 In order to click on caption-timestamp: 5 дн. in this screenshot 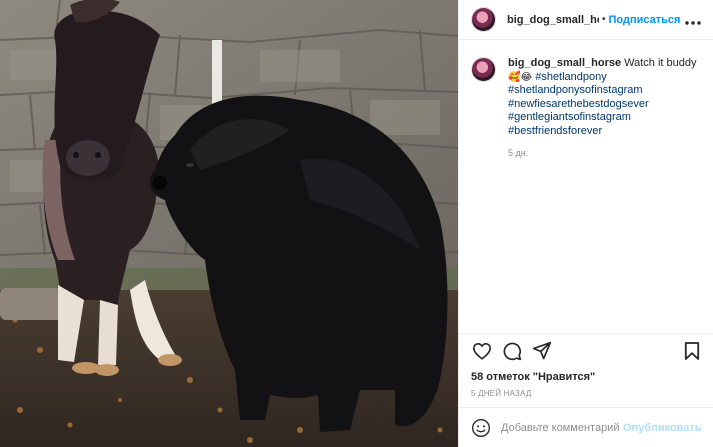, I will do `click(602, 154)`.